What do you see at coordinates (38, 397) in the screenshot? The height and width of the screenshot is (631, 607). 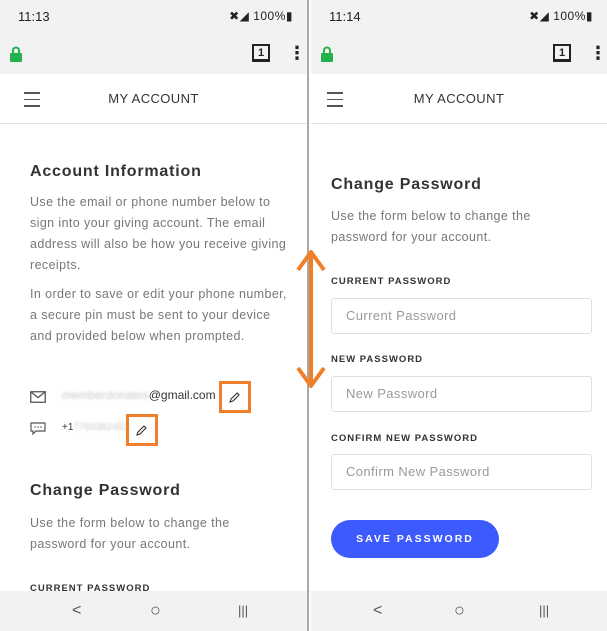 I see `mail-icon` at bounding box center [38, 397].